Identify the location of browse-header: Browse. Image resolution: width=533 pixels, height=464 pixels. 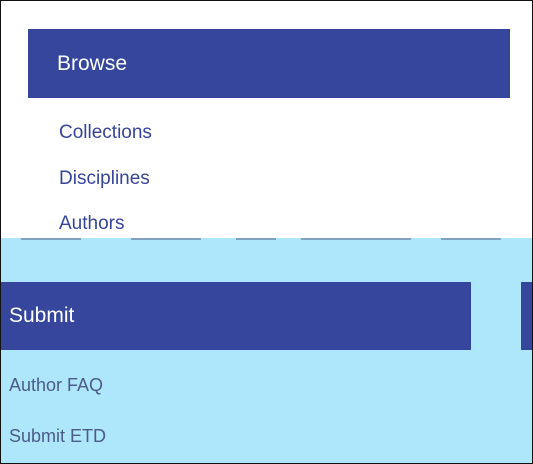
(269, 63).